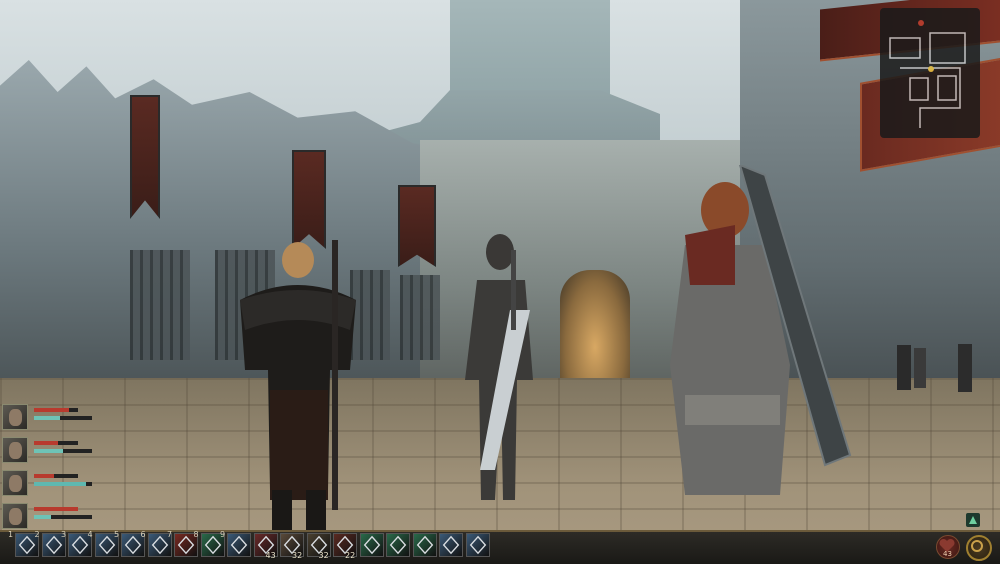  Describe the element at coordinates (934, 368) in the screenshot. I see `background-guards` at that location.